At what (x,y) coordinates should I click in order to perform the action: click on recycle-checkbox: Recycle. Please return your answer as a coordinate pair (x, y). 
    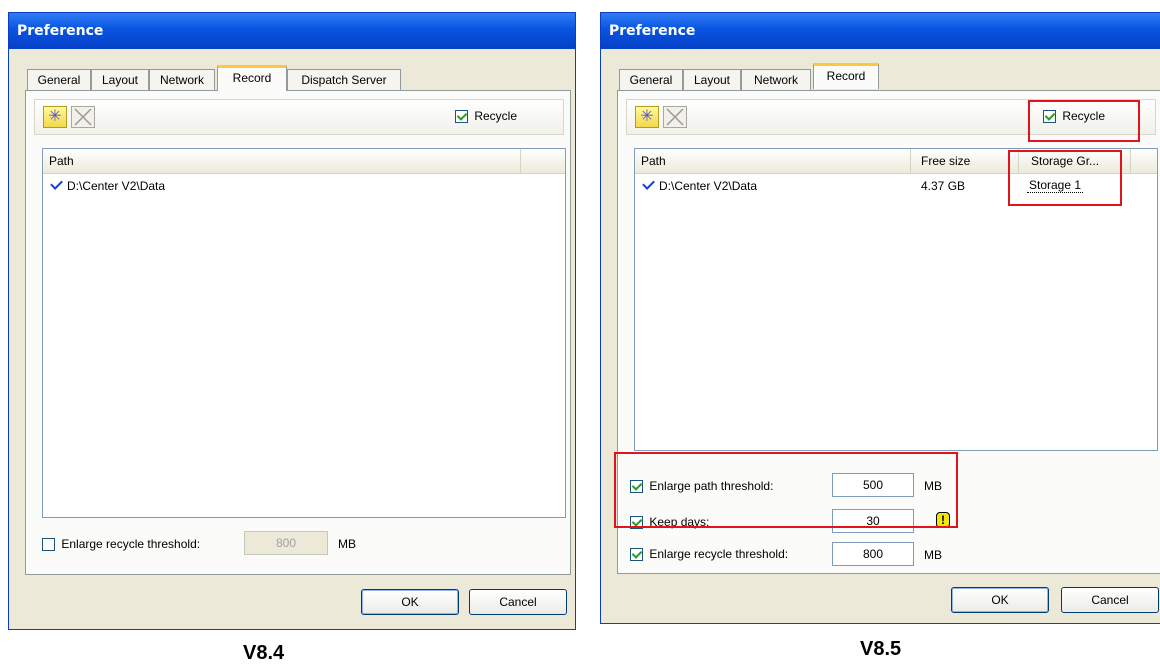
    Looking at the image, I should click on (486, 116).